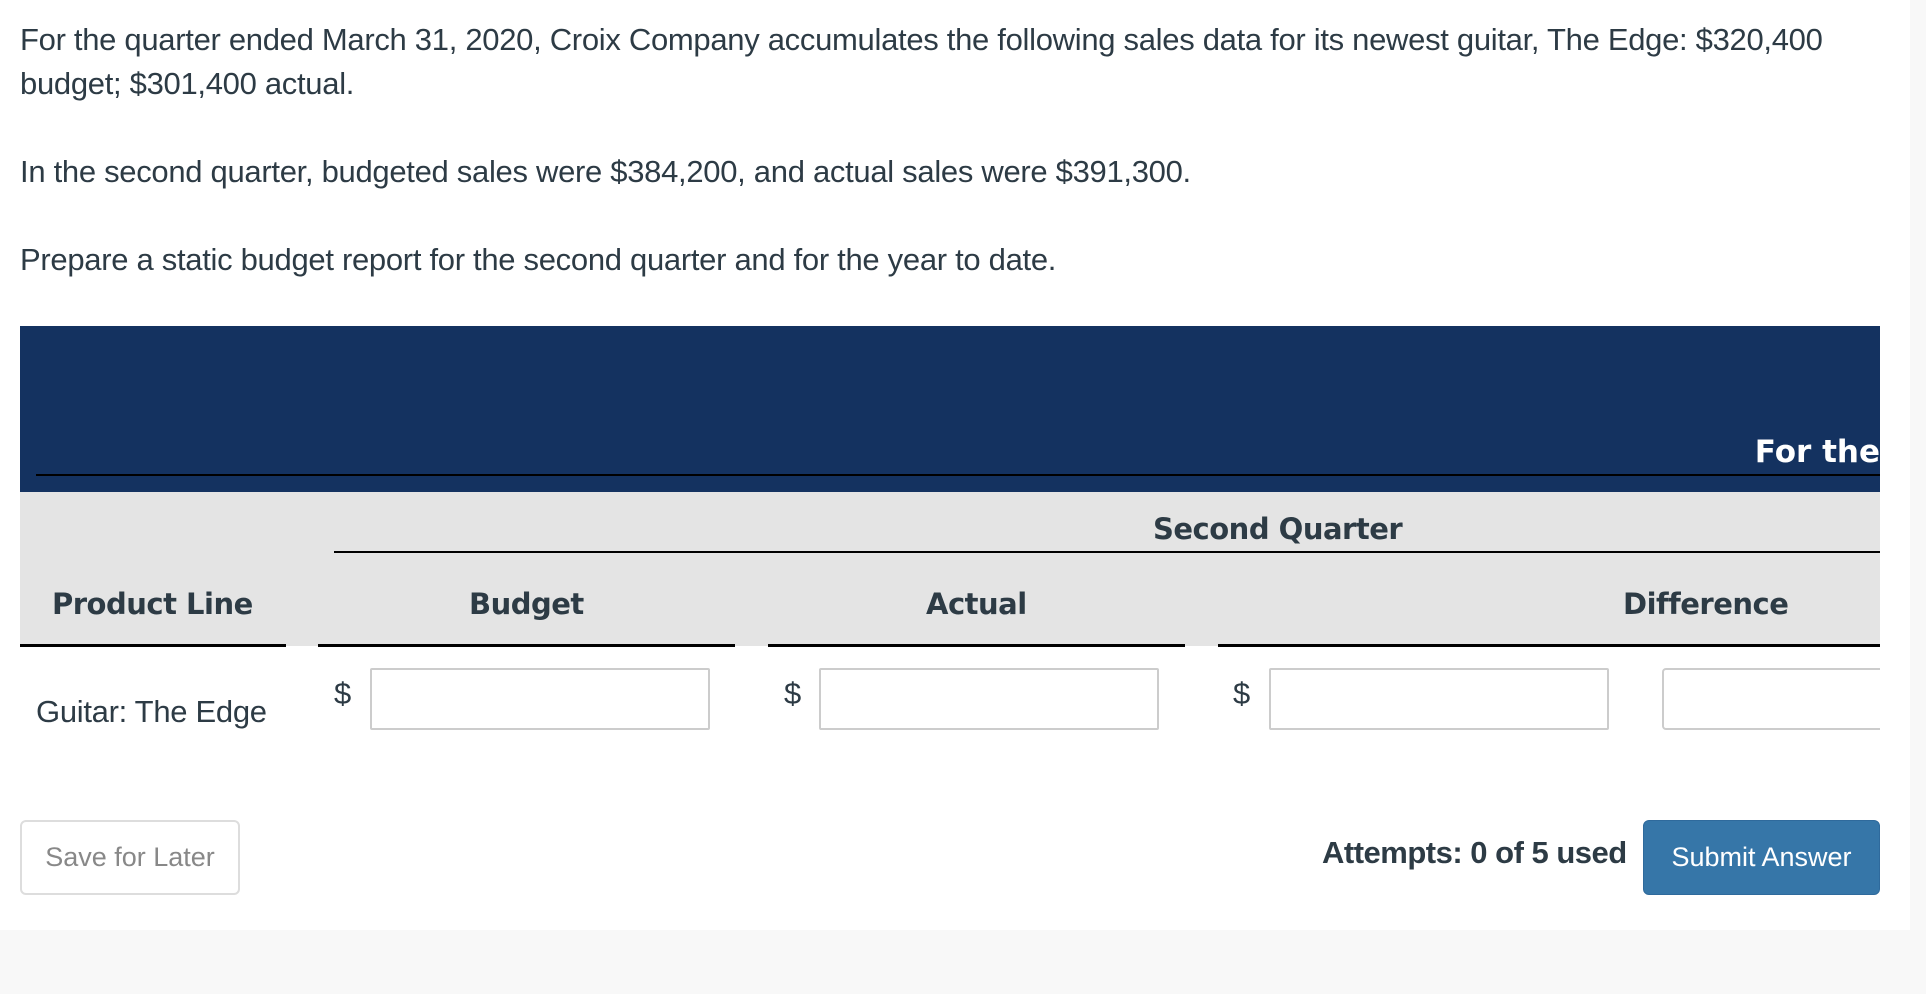 The height and width of the screenshot is (994, 1926). Describe the element at coordinates (152, 604) in the screenshot. I see `column-header-product-line: Product Line` at that location.